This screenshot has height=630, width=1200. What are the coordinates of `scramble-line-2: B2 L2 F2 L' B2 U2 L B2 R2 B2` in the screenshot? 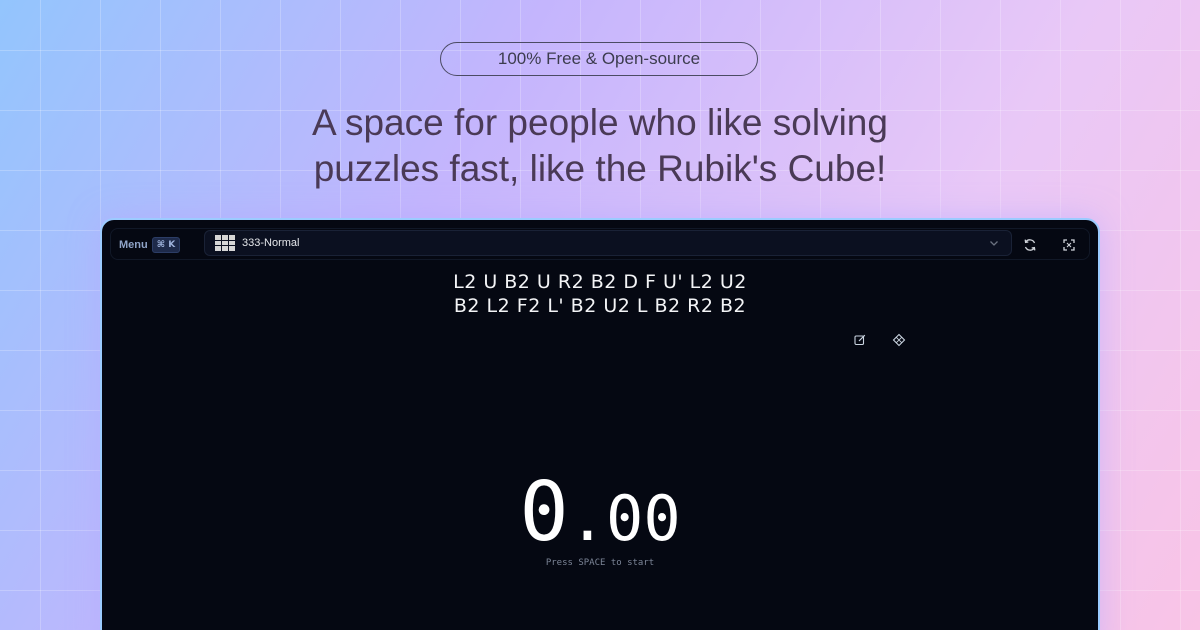 It's located at (600, 306).